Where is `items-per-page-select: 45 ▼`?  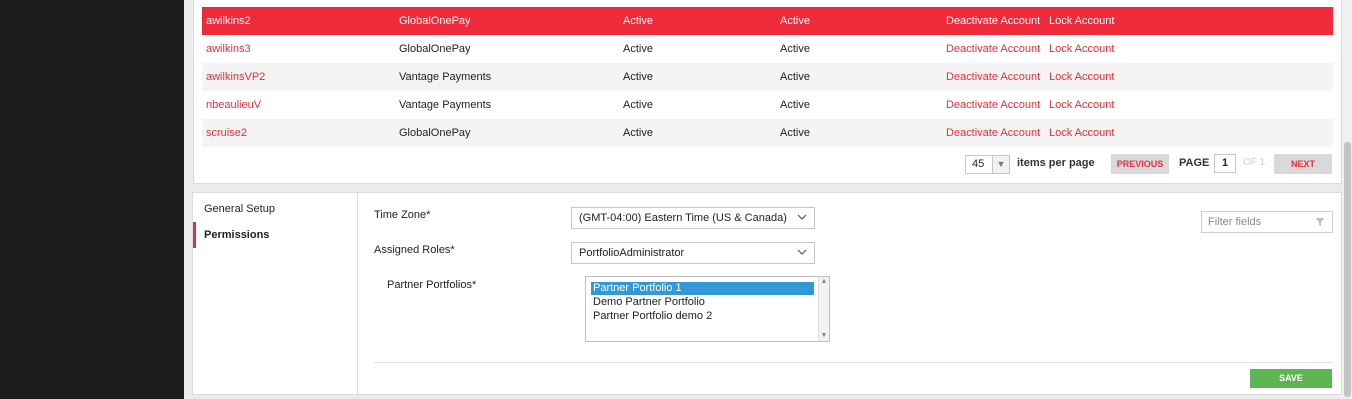
items-per-page-select: 45 ▼ is located at coordinates (987, 164).